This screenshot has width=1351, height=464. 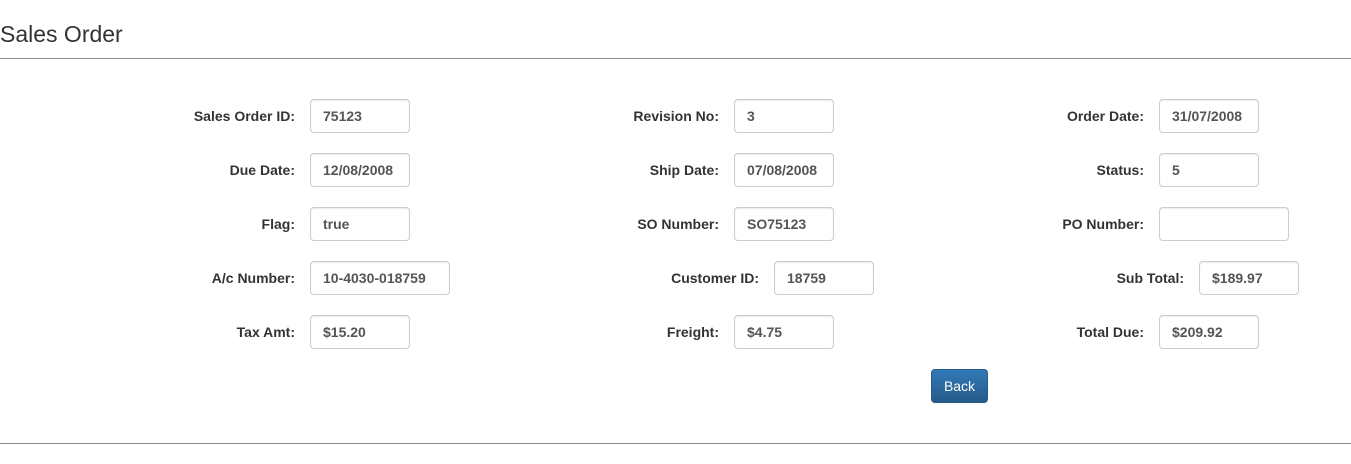 What do you see at coordinates (675, 58) in the screenshot?
I see `header-divider` at bounding box center [675, 58].